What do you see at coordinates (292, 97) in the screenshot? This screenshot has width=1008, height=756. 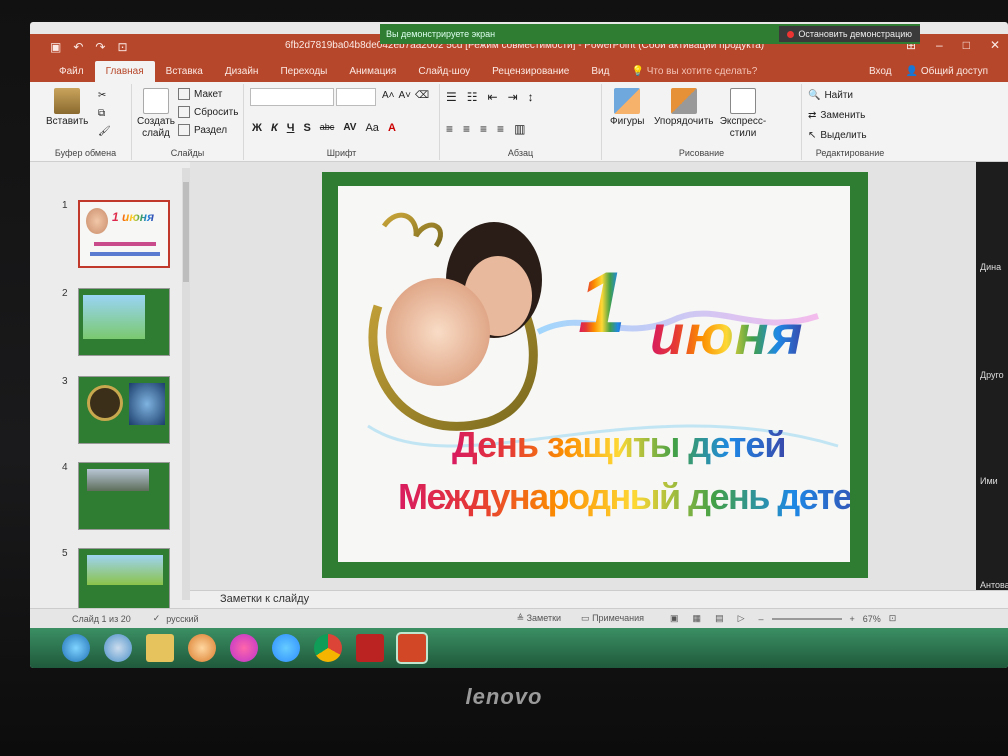 I see `font-family-select` at bounding box center [292, 97].